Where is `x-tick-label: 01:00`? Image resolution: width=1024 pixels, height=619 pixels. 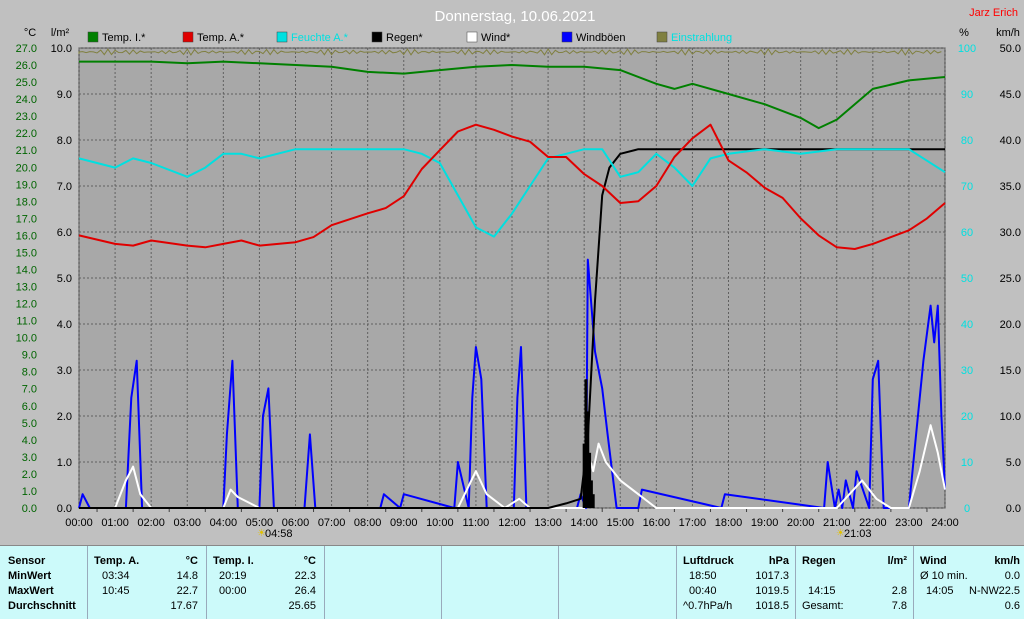
x-tick-label: 01:00 is located at coordinates (115, 523).